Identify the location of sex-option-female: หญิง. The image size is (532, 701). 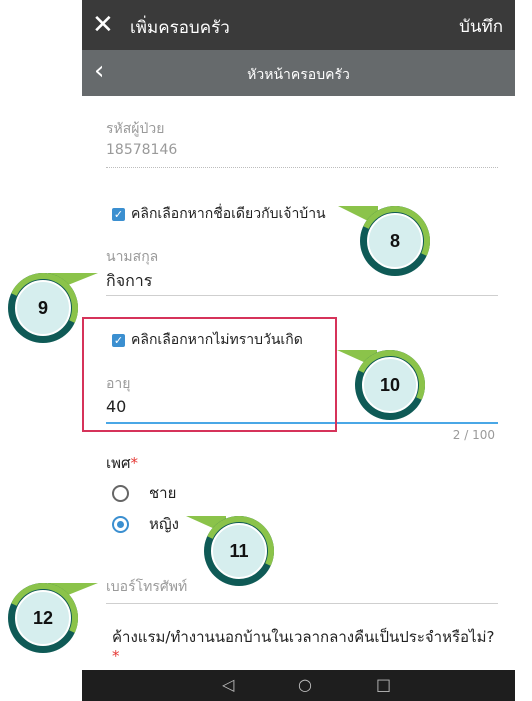
(145, 524).